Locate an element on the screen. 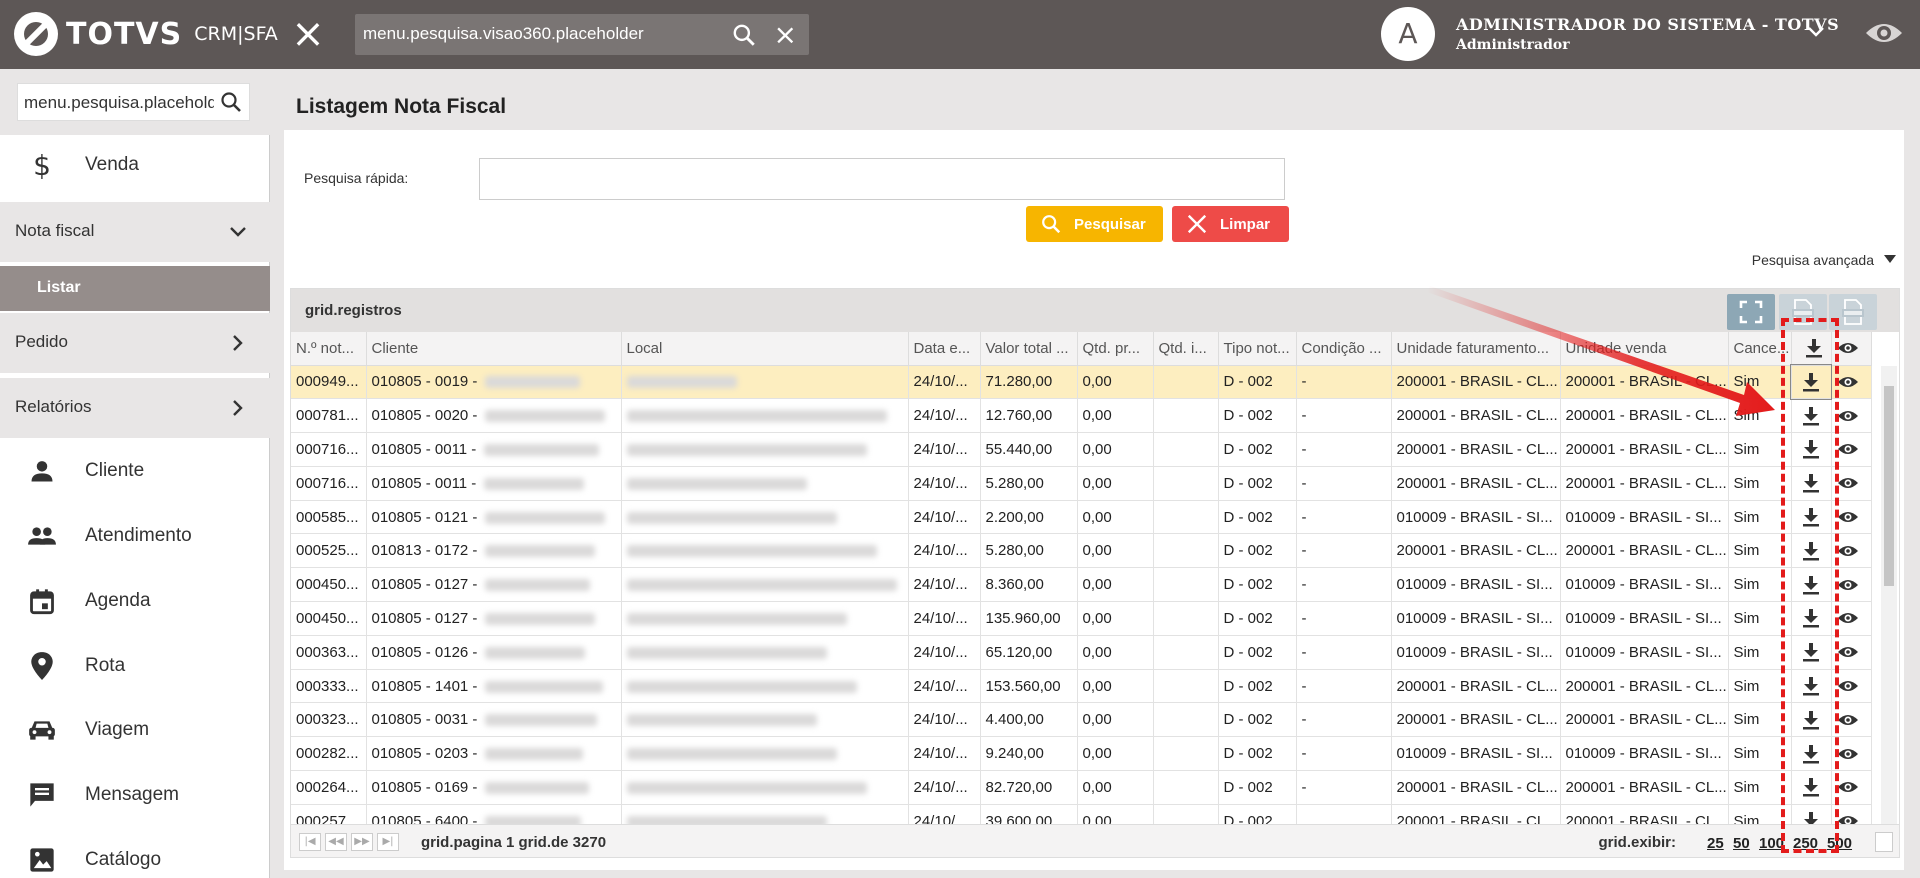 The width and height of the screenshot is (1920, 878). sidebar-item-venda: $ Venda is located at coordinates (135, 165).